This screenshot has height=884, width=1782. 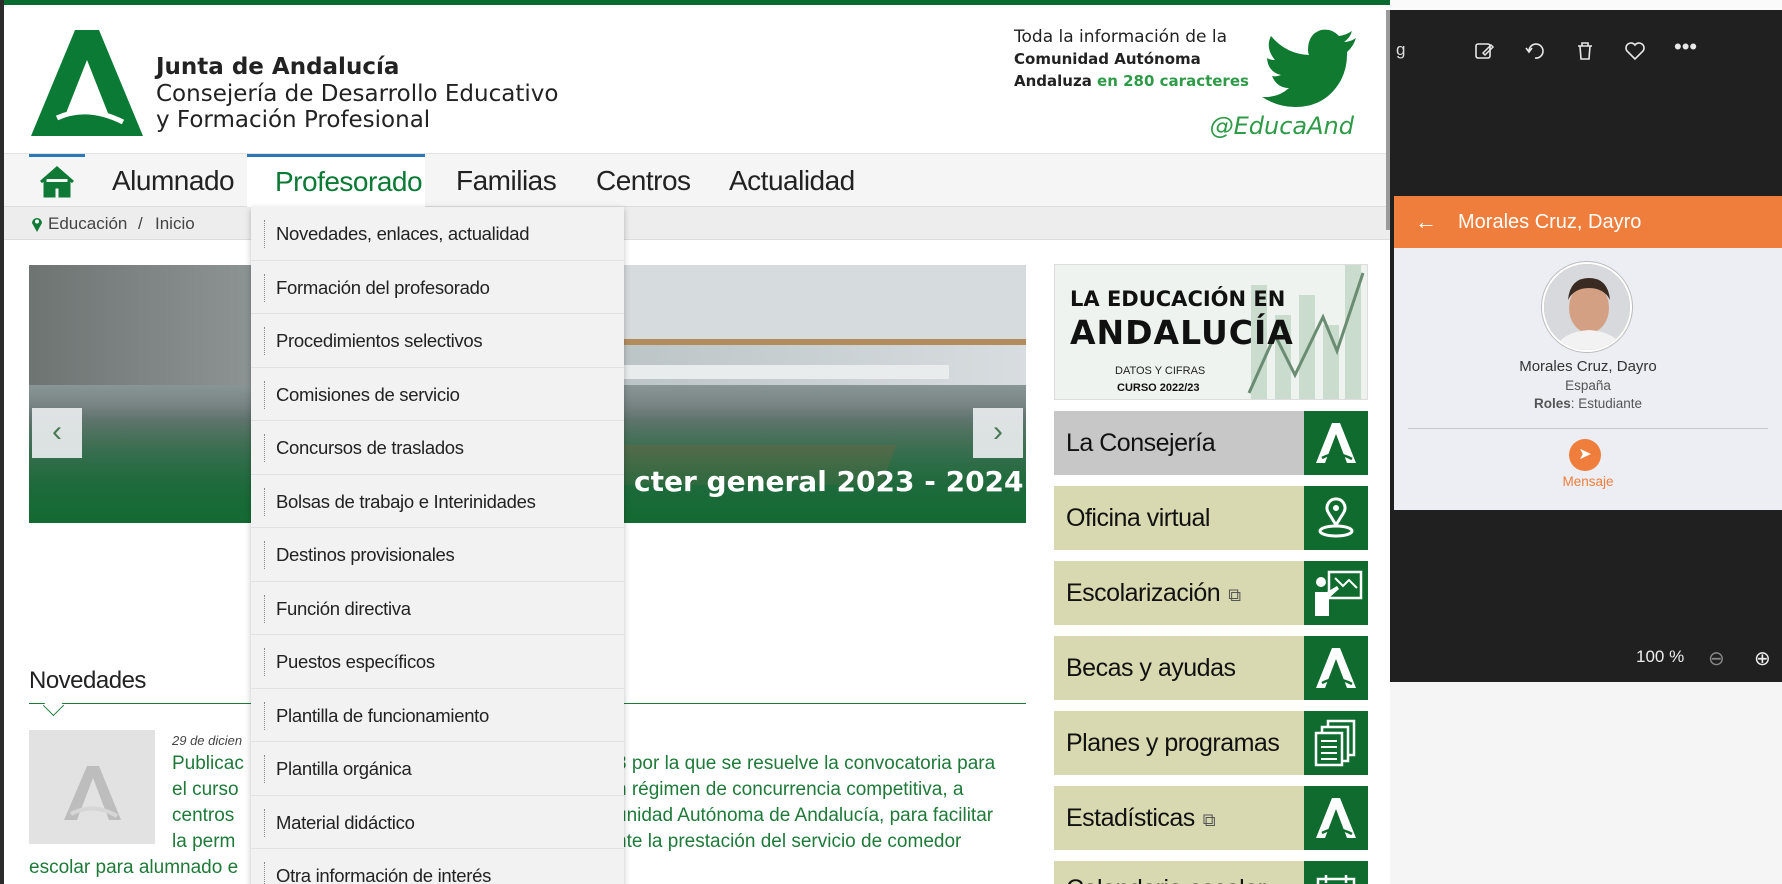 What do you see at coordinates (1535, 51) in the screenshot?
I see `rotate-icon` at bounding box center [1535, 51].